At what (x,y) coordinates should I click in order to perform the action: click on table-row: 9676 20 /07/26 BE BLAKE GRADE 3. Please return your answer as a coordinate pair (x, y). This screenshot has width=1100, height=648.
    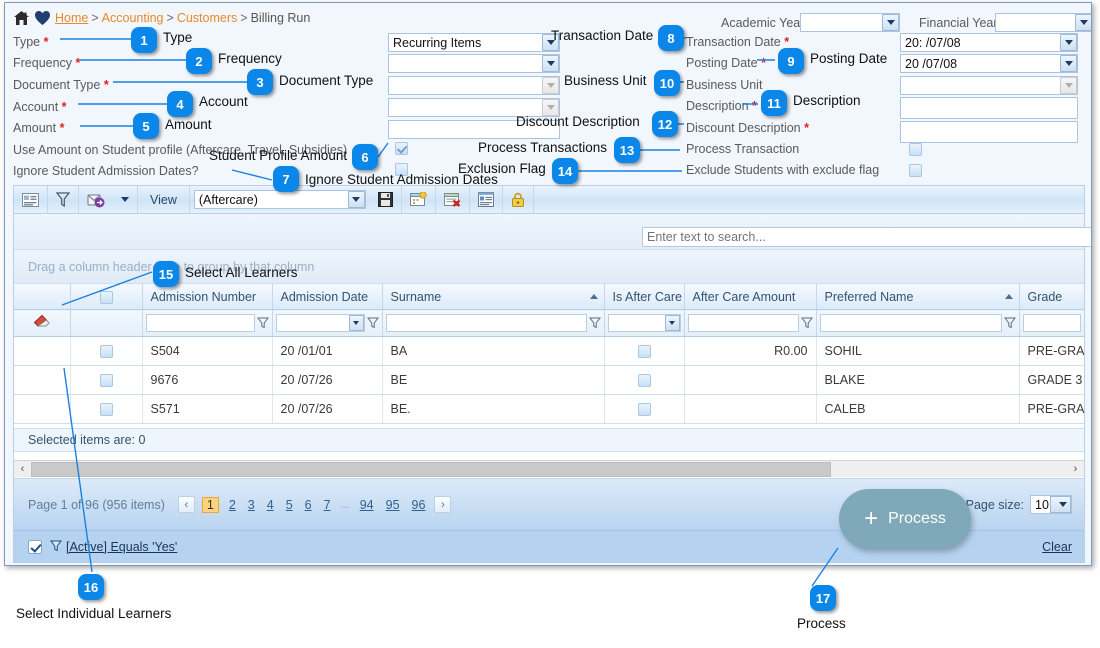
    Looking at the image, I should click on (549, 380).